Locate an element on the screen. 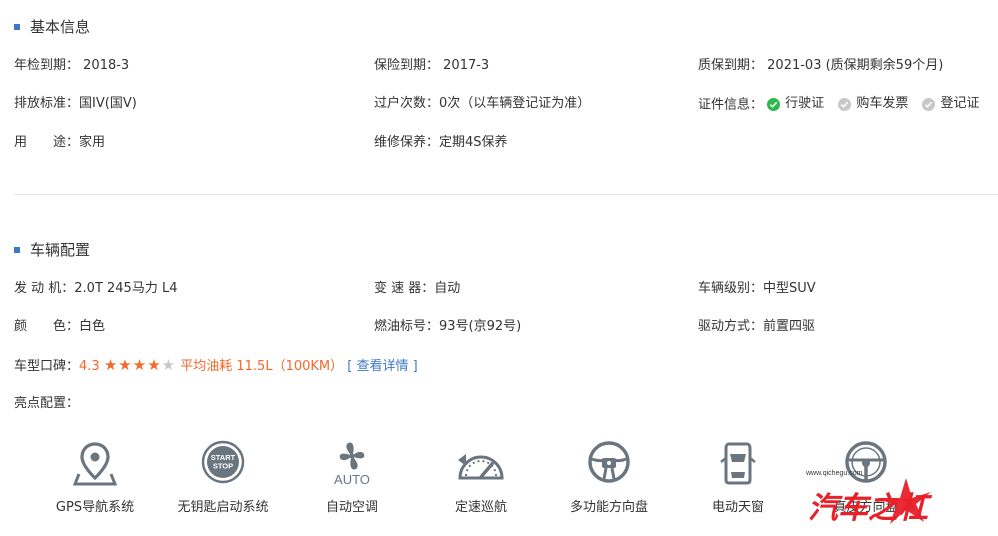  rating-score: 4.3 is located at coordinates (89, 366).